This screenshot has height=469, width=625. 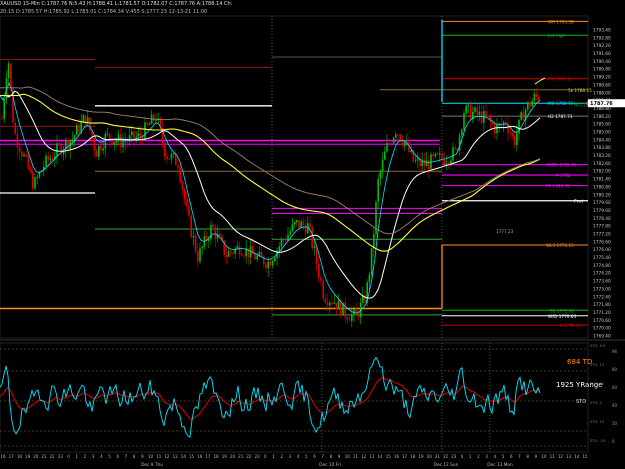 What do you see at coordinates (581, 402) in the screenshot?
I see `sto-label: STO` at bounding box center [581, 402].